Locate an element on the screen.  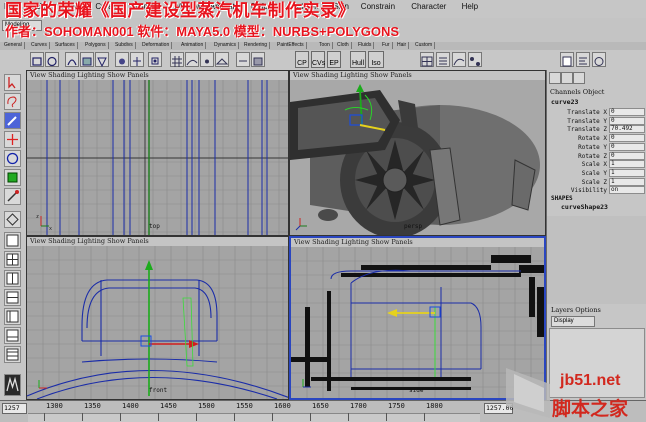
channel-attribute-name: Translate Z is located at coordinates (587, 129).